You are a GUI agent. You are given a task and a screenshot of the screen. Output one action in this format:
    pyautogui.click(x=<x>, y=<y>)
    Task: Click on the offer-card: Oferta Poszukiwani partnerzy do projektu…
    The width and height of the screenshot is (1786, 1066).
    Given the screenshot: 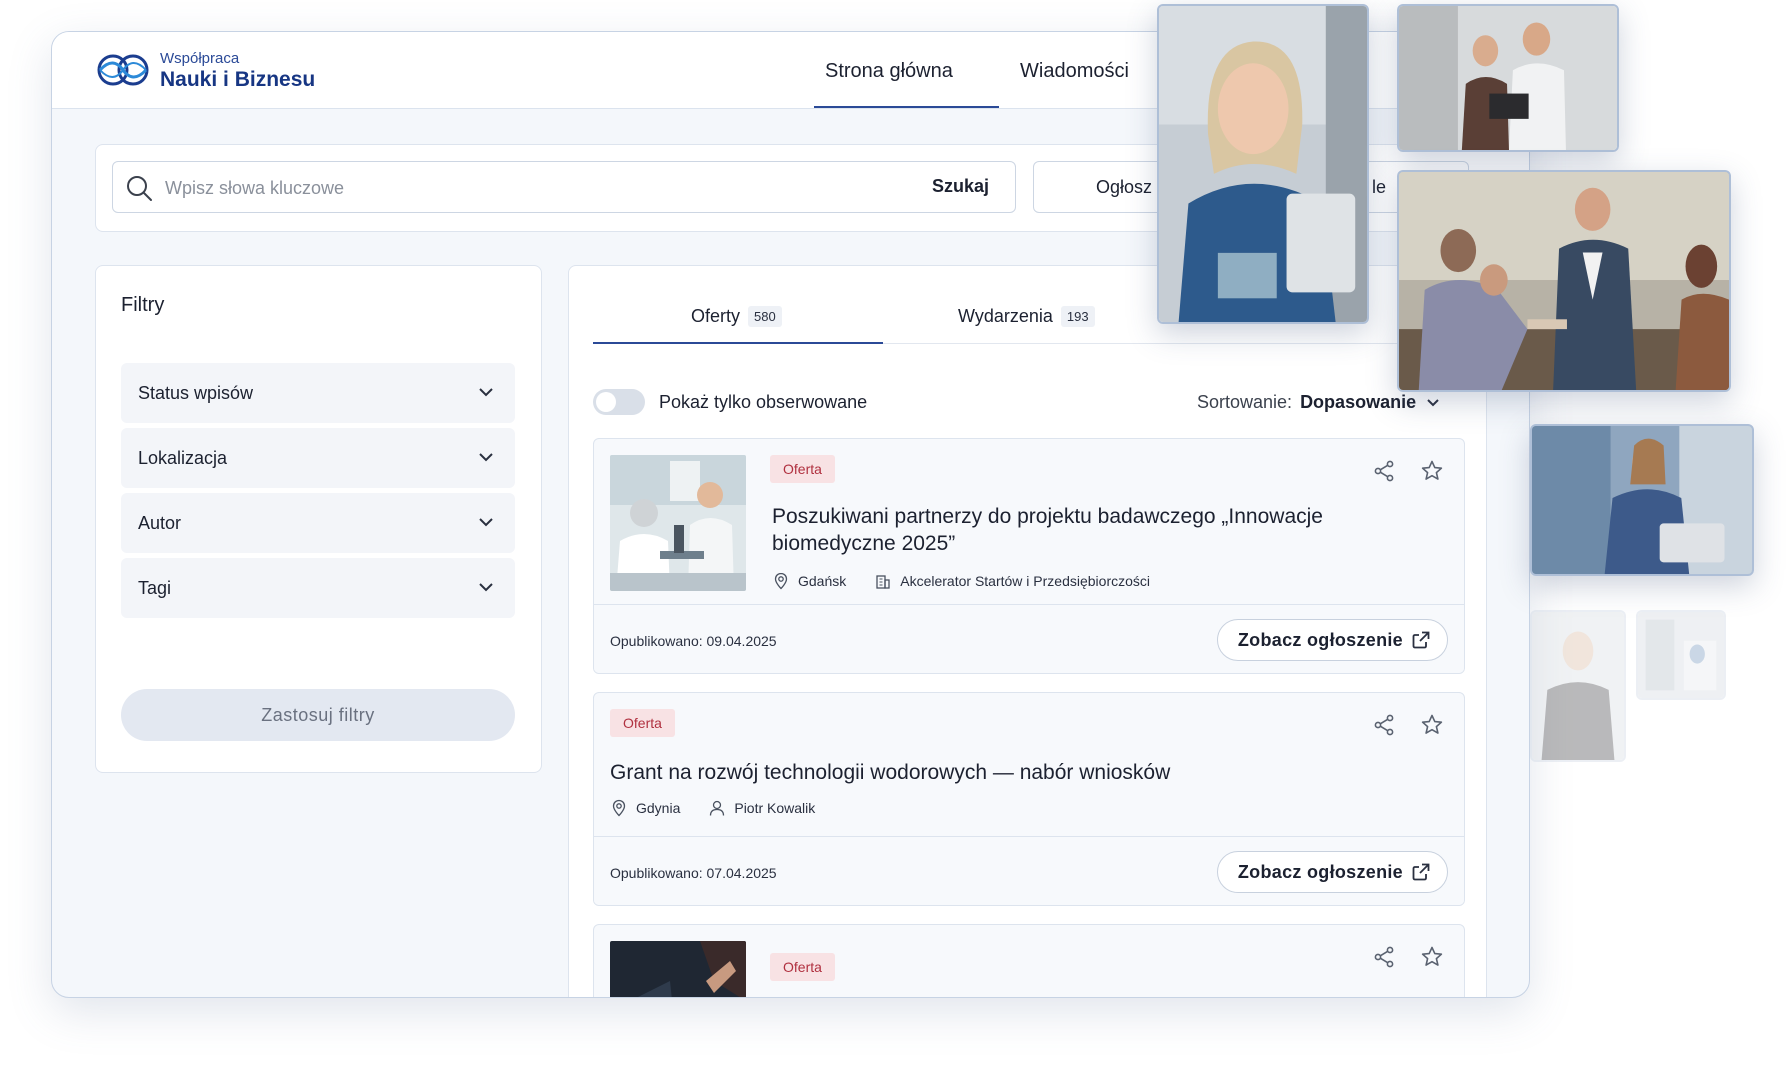 What is the action you would take?
    pyautogui.click(x=1029, y=556)
    